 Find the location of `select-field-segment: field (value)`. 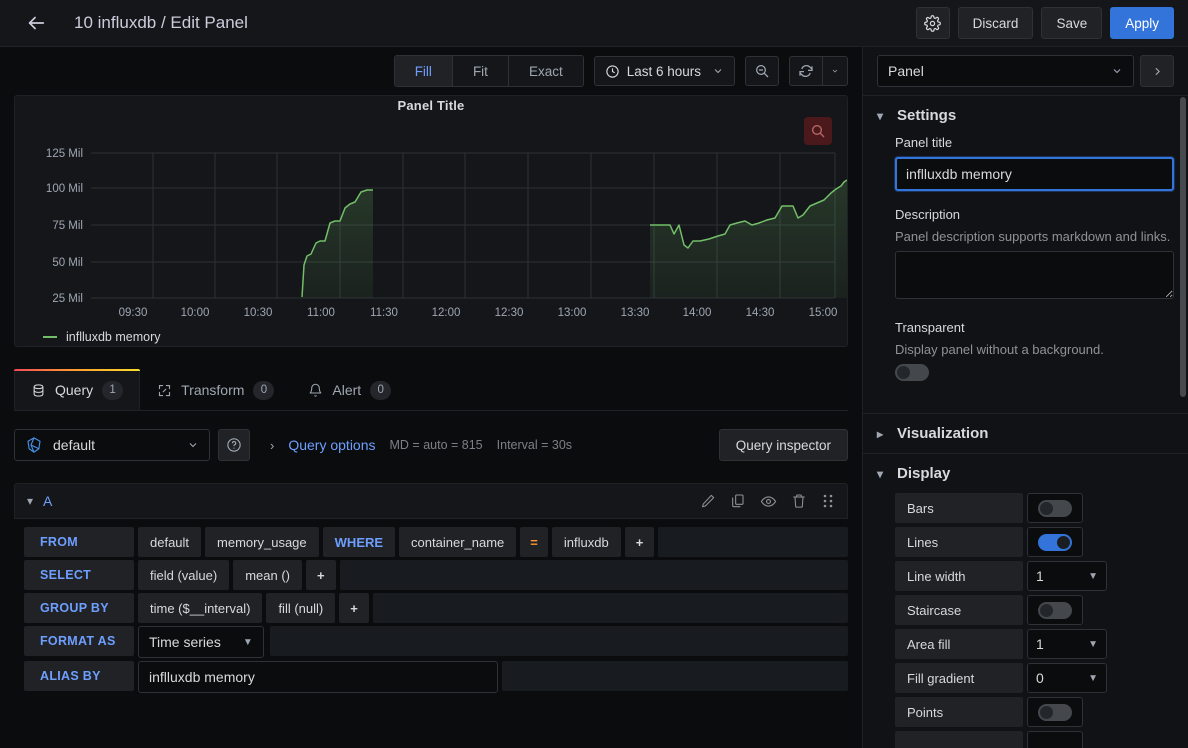

select-field-segment: field (value) is located at coordinates (184, 575).